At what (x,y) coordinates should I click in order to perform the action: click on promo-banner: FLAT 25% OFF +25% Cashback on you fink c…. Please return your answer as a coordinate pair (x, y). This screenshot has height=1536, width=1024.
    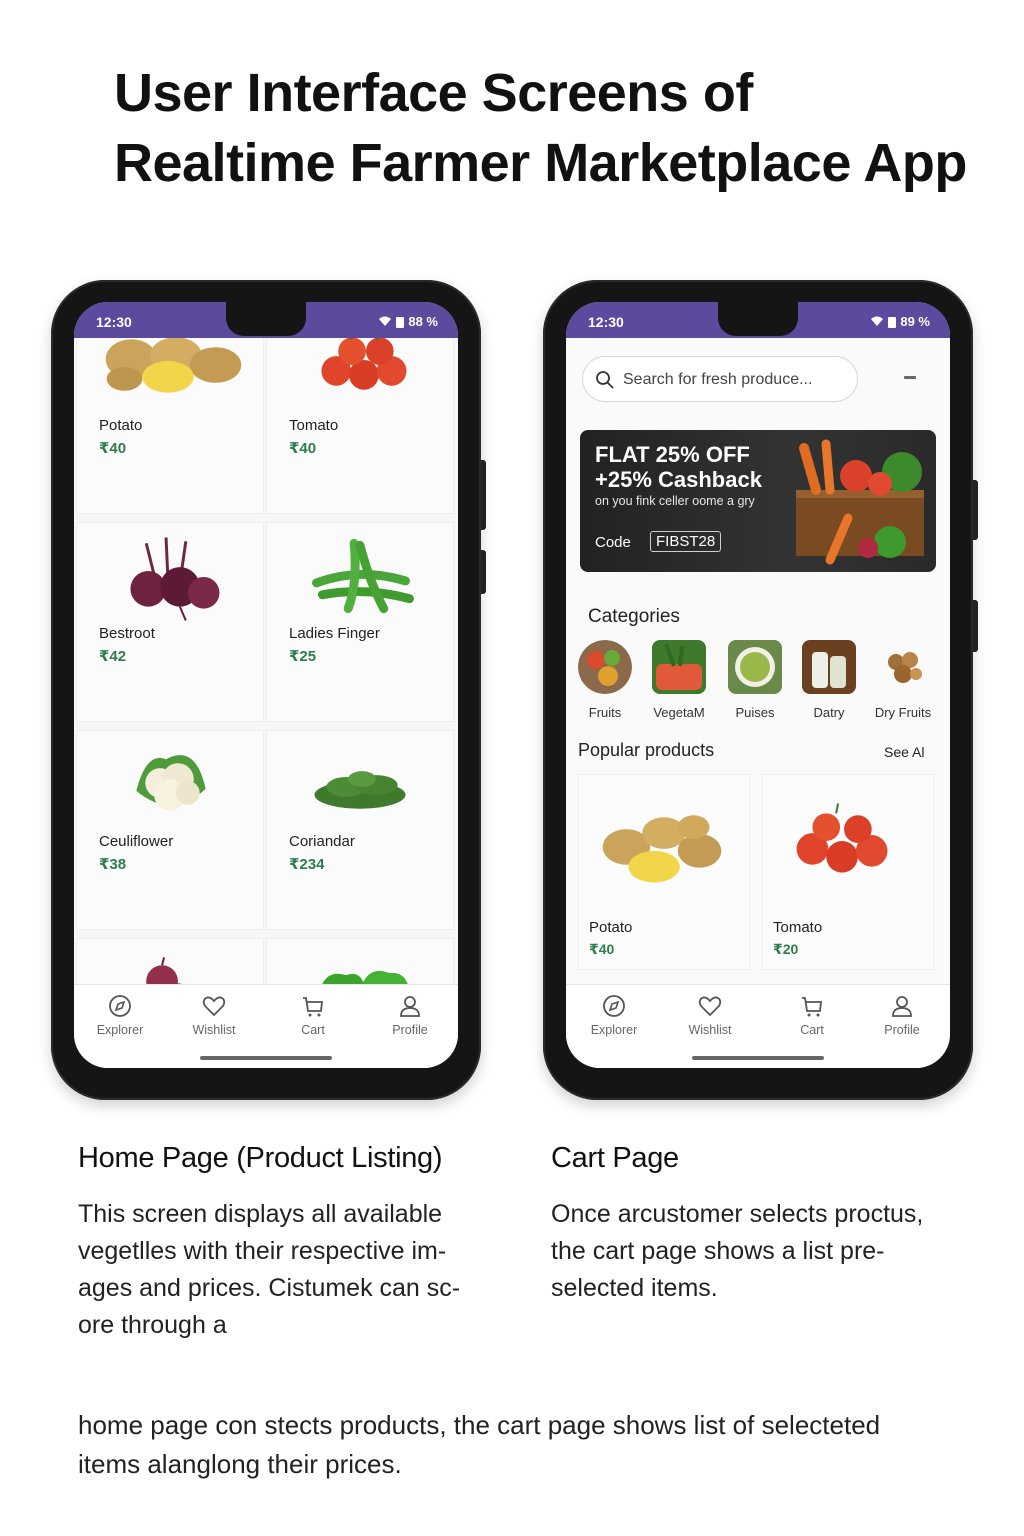
    Looking at the image, I should click on (758, 501).